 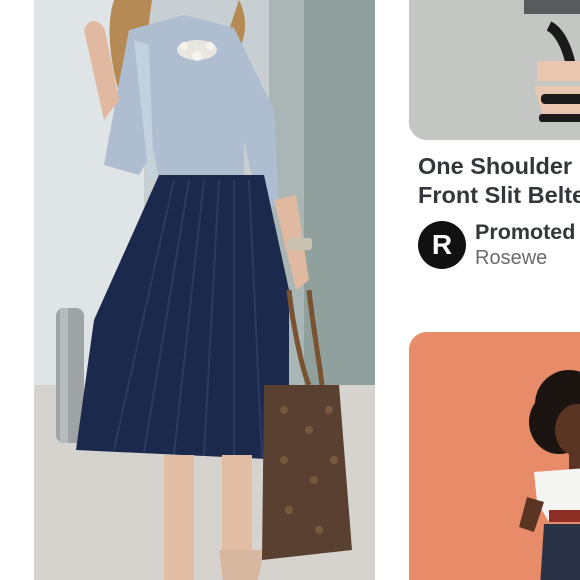 What do you see at coordinates (511, 258) in the screenshot?
I see `advertiser-name: Rosewe` at bounding box center [511, 258].